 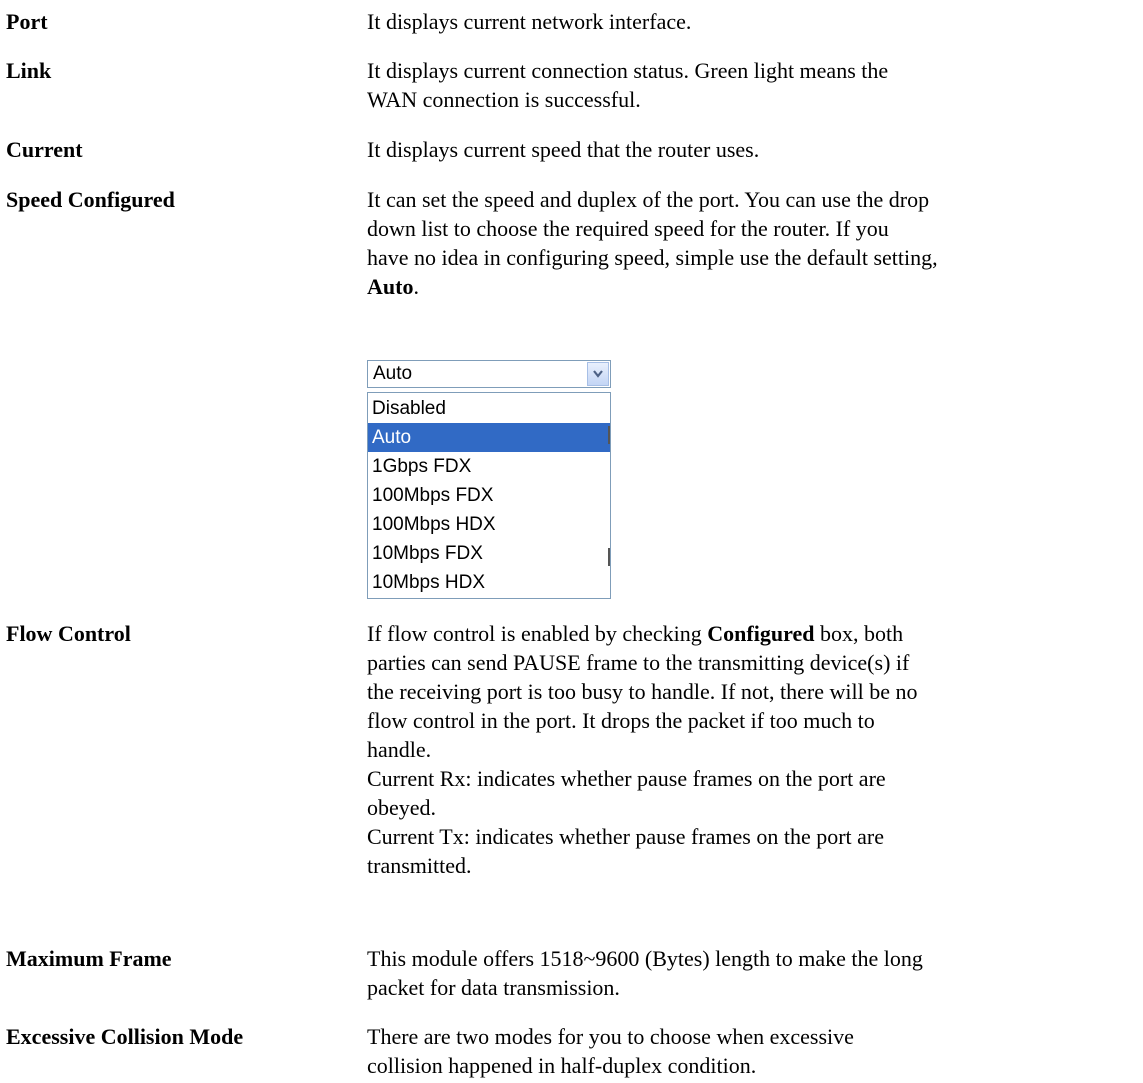 What do you see at coordinates (489, 437) in the screenshot?
I see `option-auto: Auto` at bounding box center [489, 437].